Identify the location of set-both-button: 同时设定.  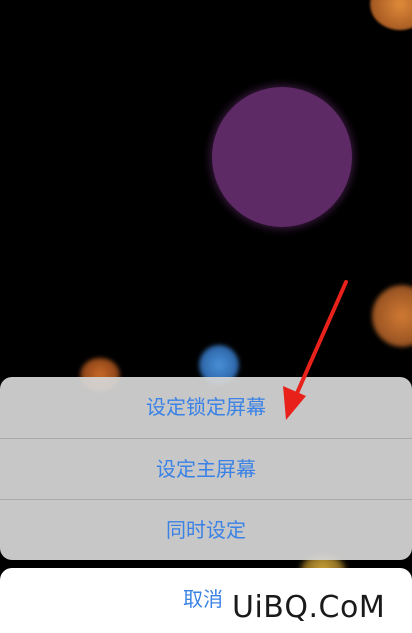
(206, 529).